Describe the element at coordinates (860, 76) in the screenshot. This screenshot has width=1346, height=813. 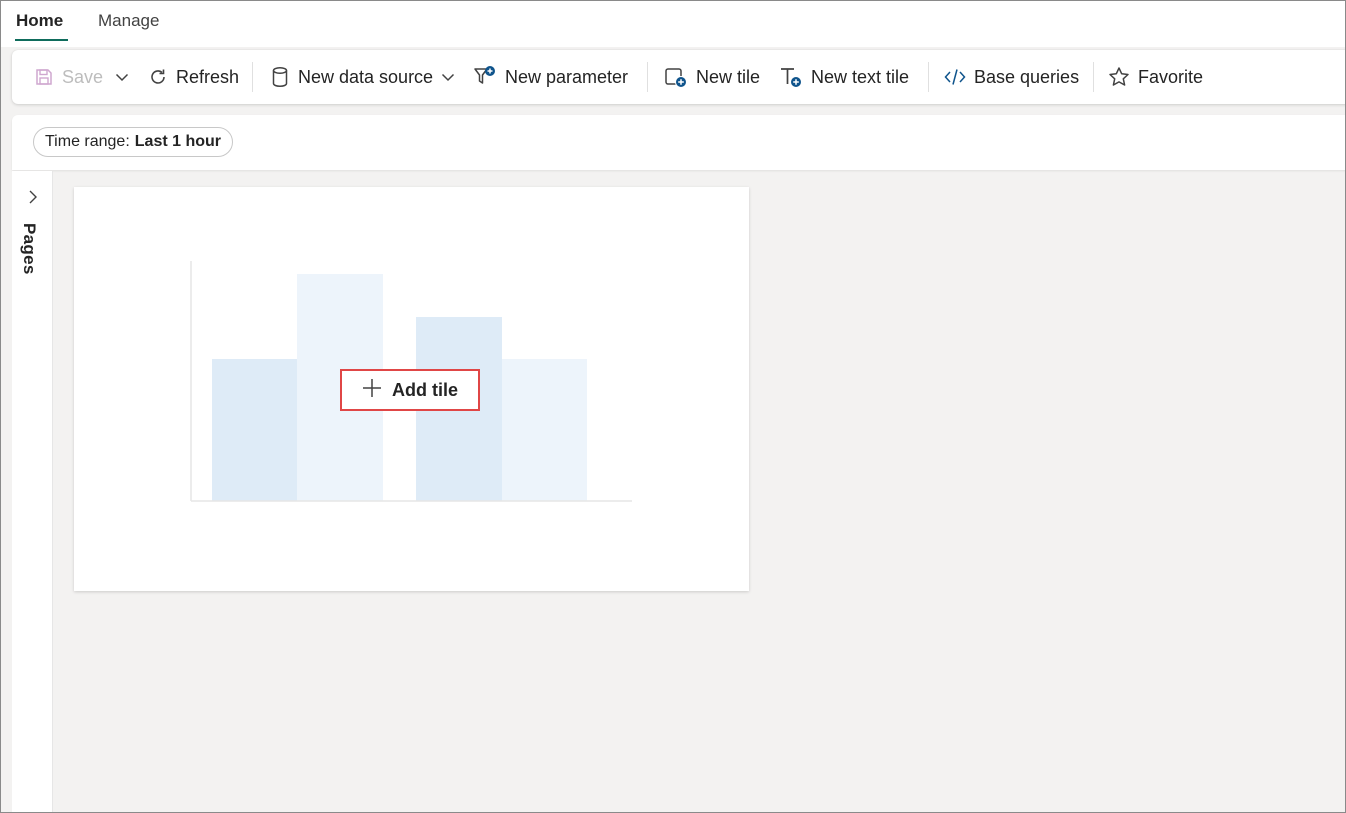
I see `new-text-tile-label: New text tile` at that location.